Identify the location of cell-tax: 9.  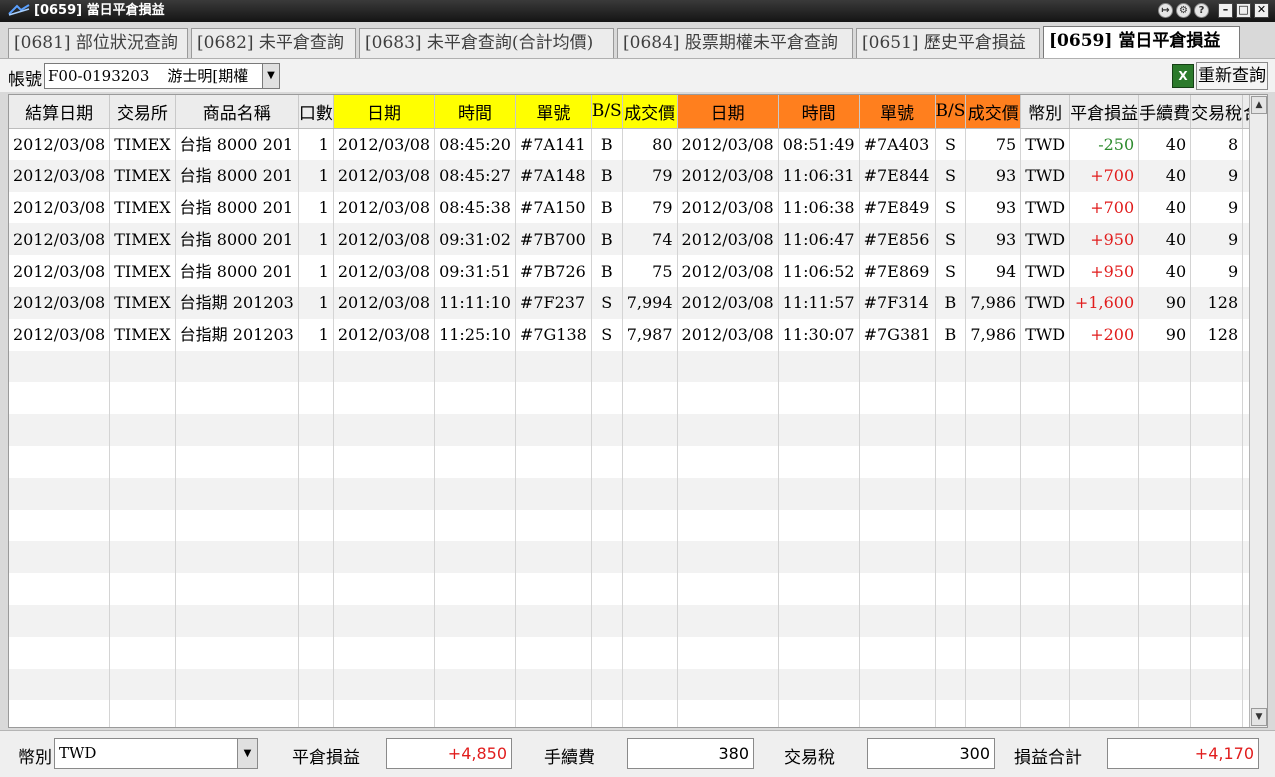
(1217, 207).